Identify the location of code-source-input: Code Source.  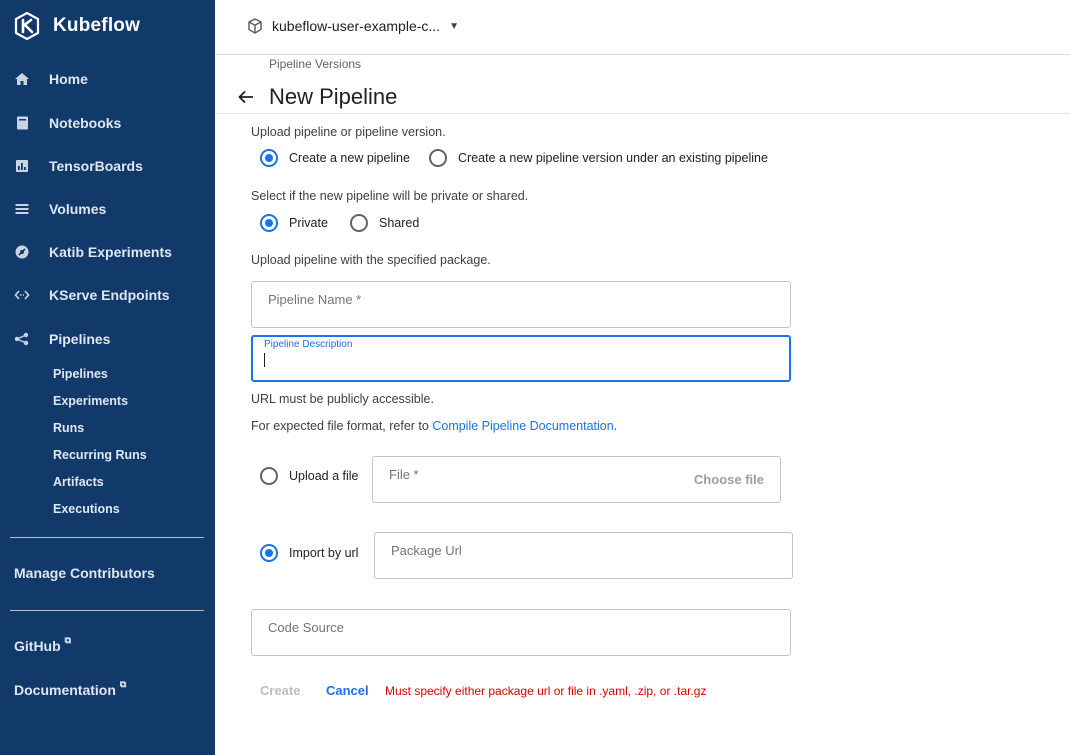
(521, 632).